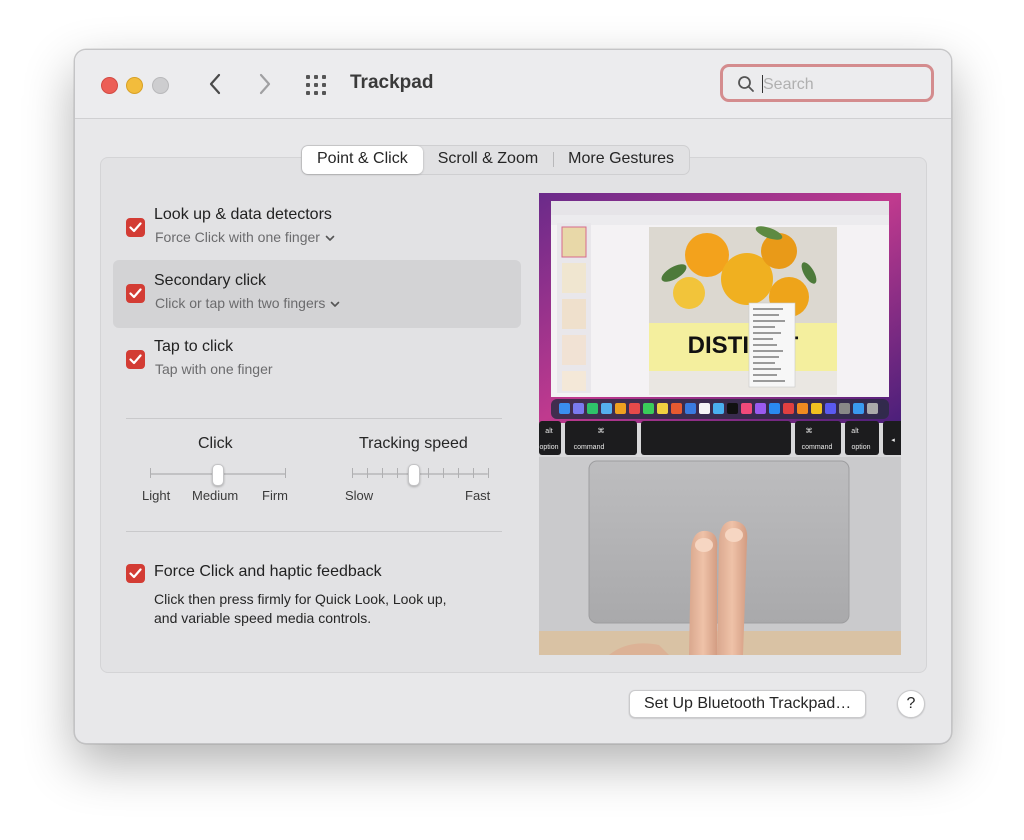  What do you see at coordinates (843, 85) in the screenshot?
I see `search-input` at bounding box center [843, 85].